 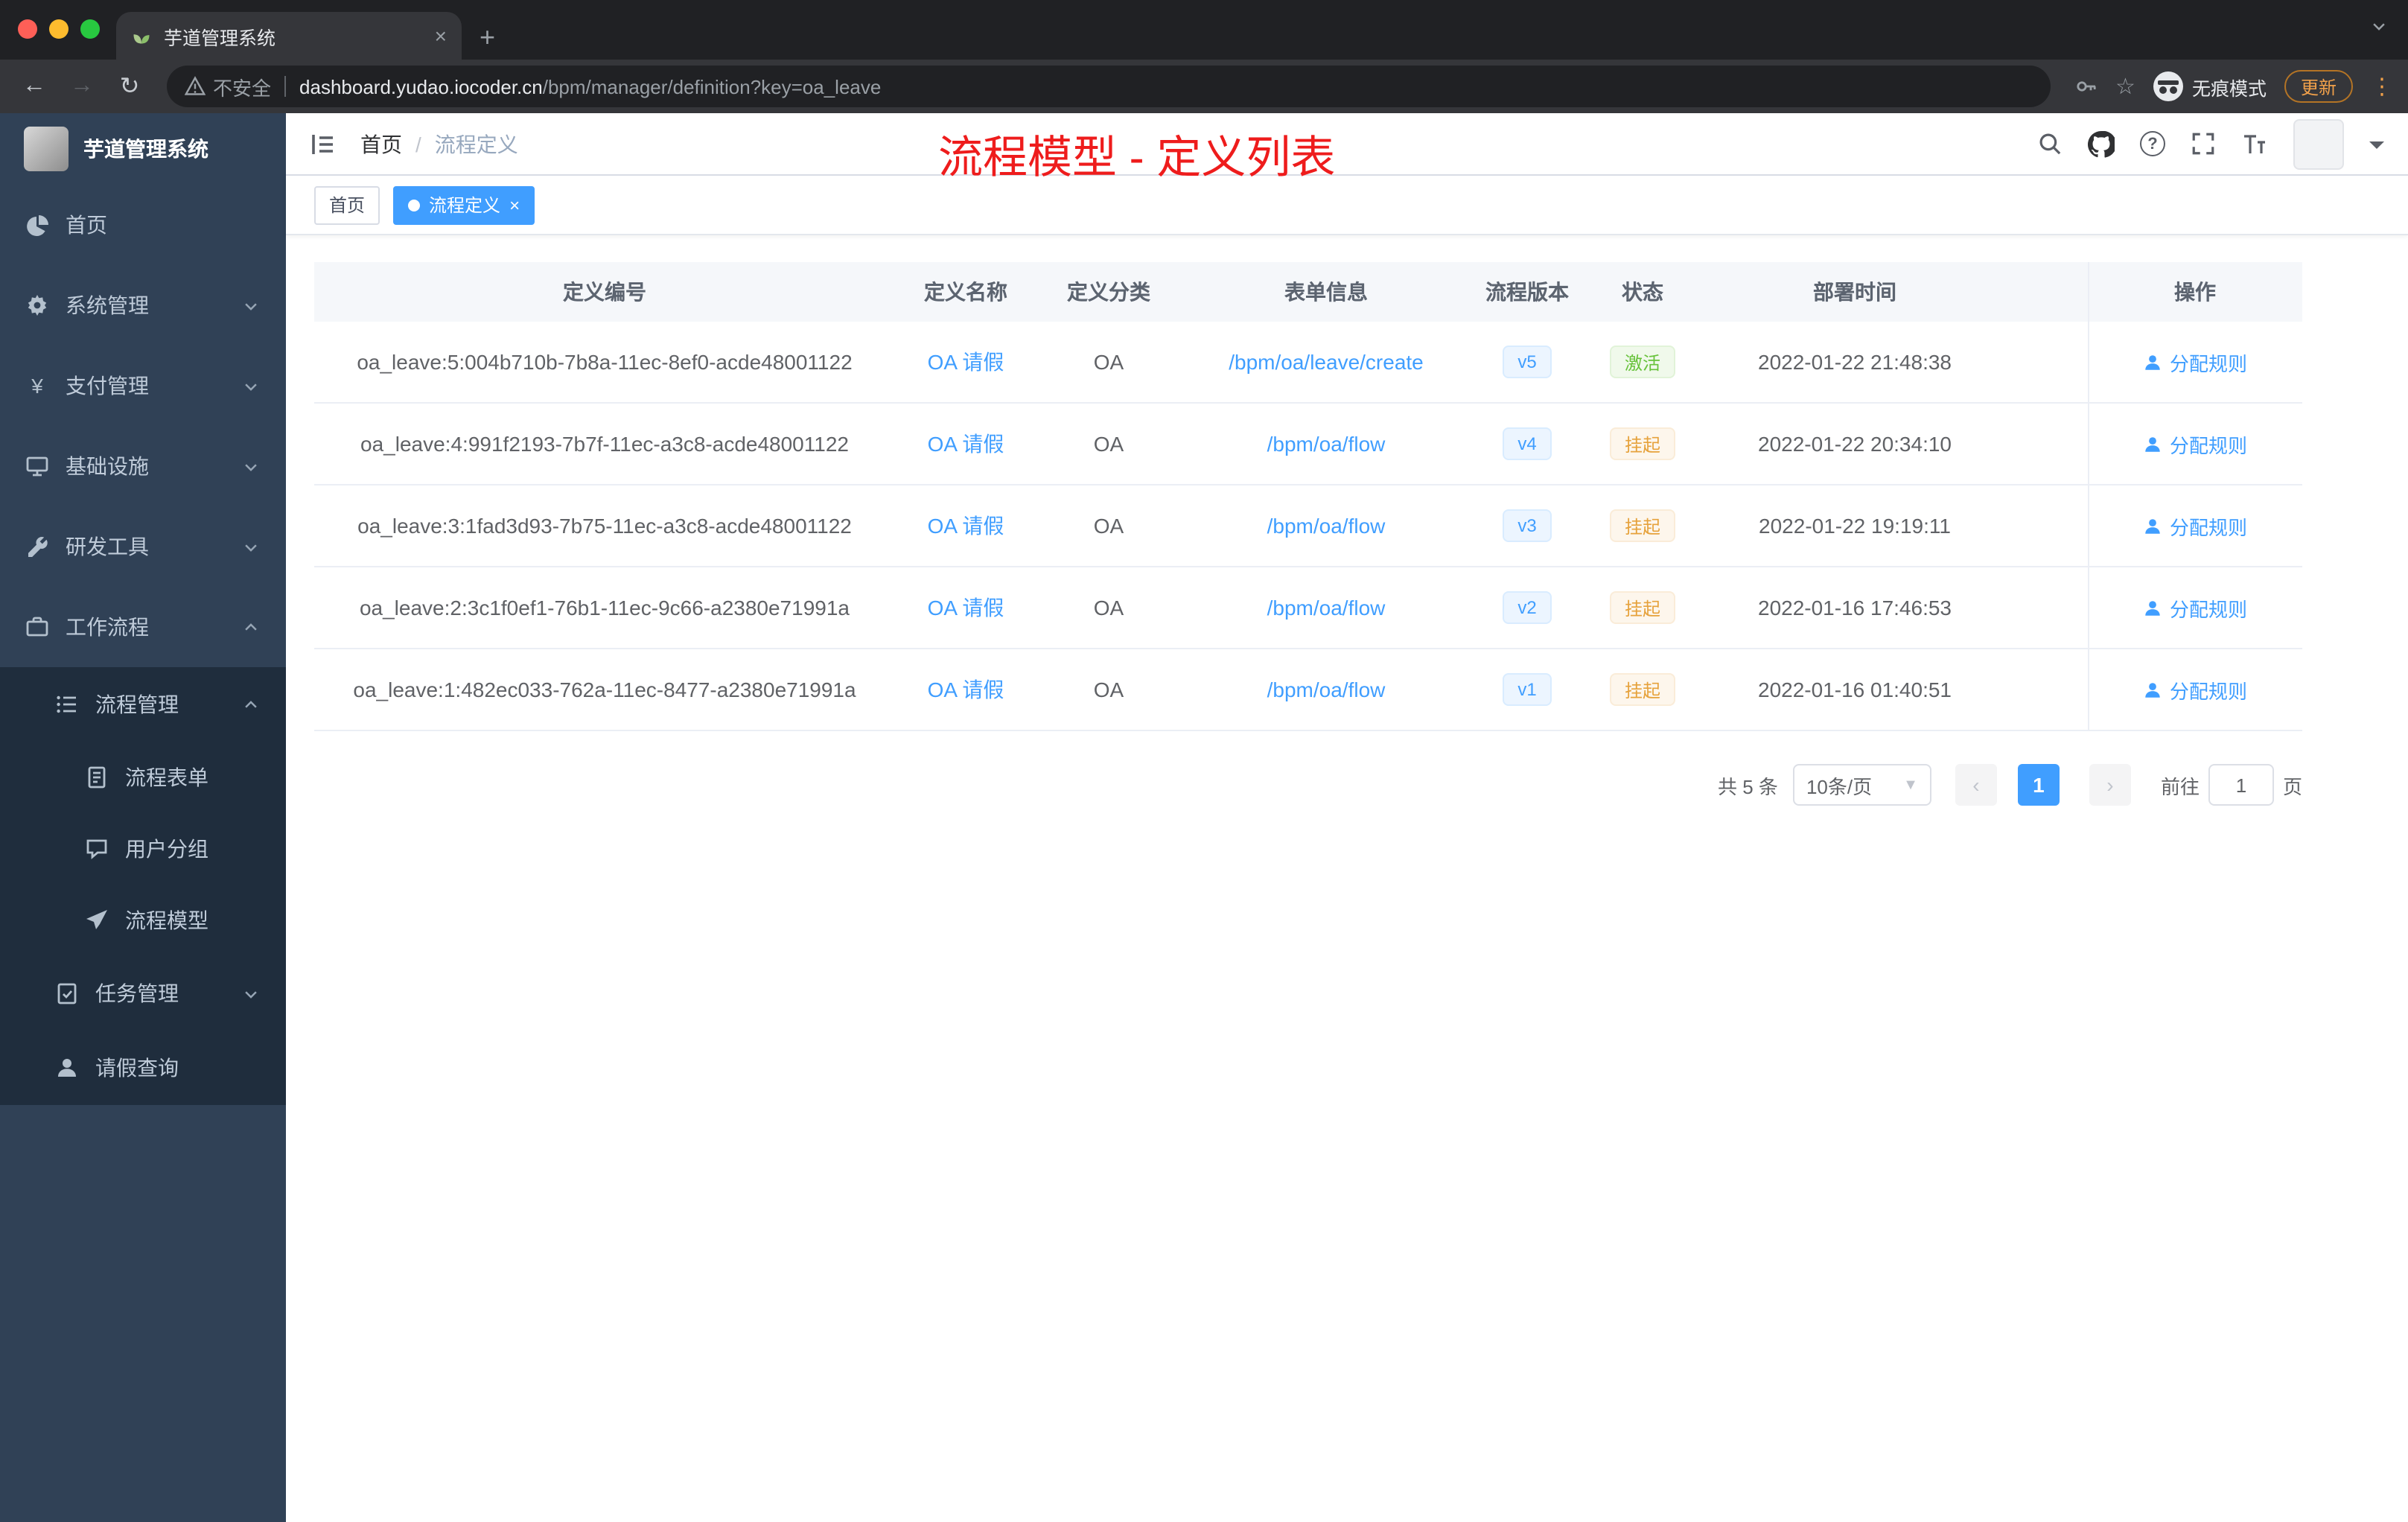 I want to click on tag-process-definition: 流程定义 ×, so click(x=464, y=204).